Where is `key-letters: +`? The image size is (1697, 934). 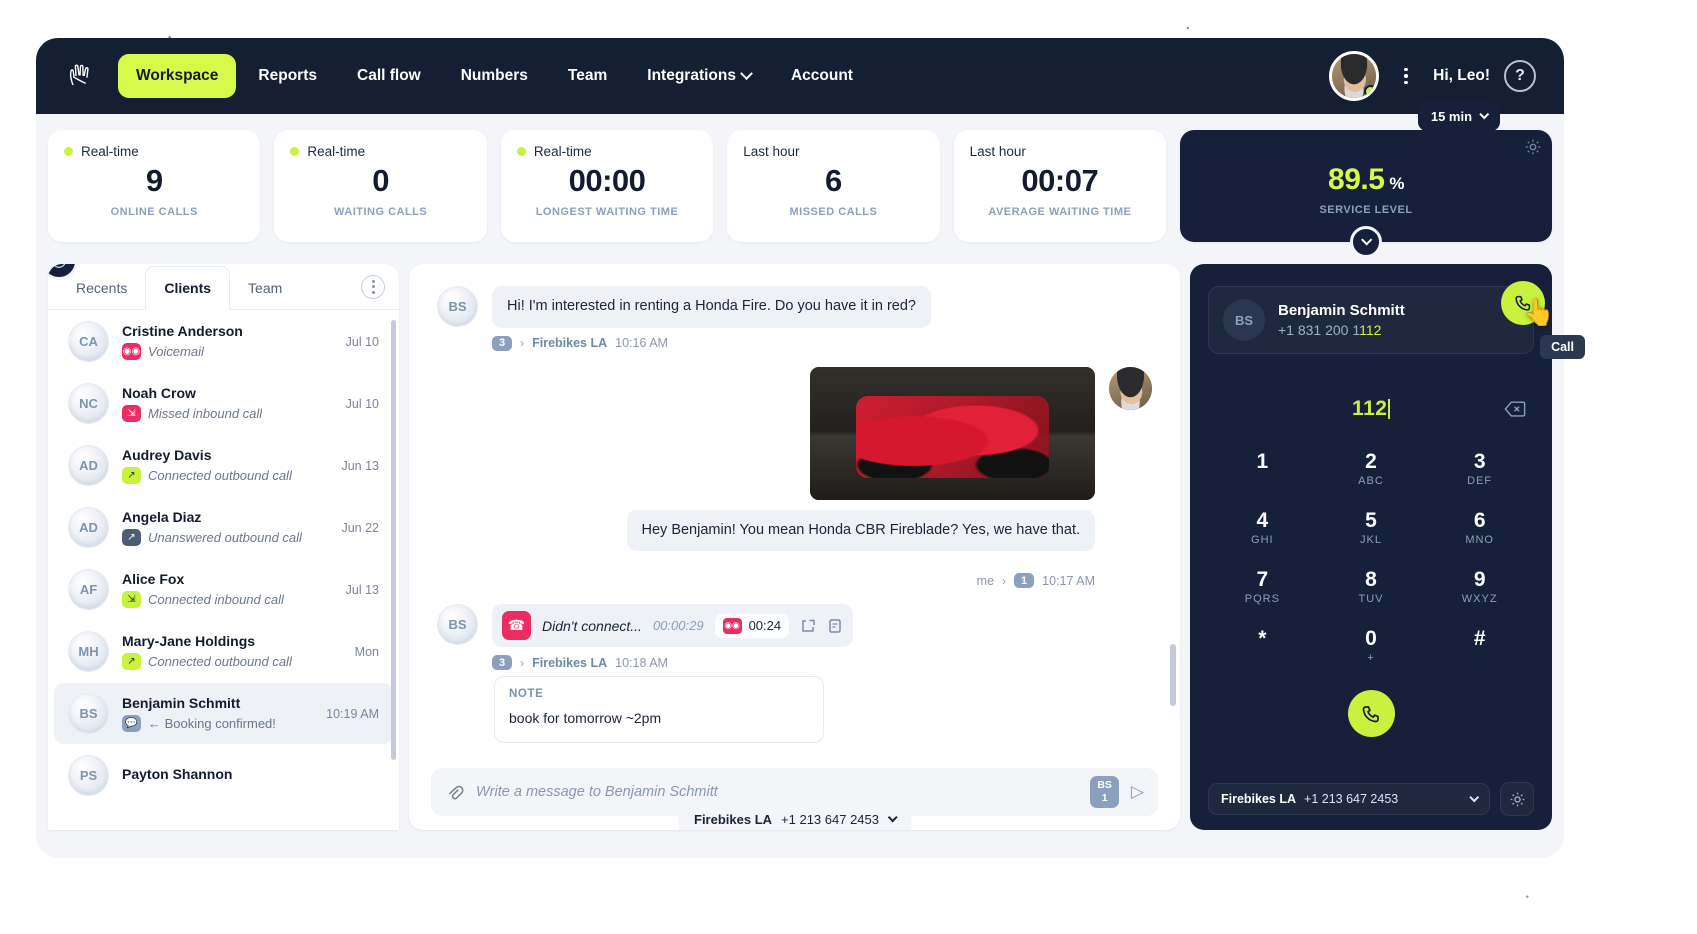
key-letters: + is located at coordinates (1371, 658).